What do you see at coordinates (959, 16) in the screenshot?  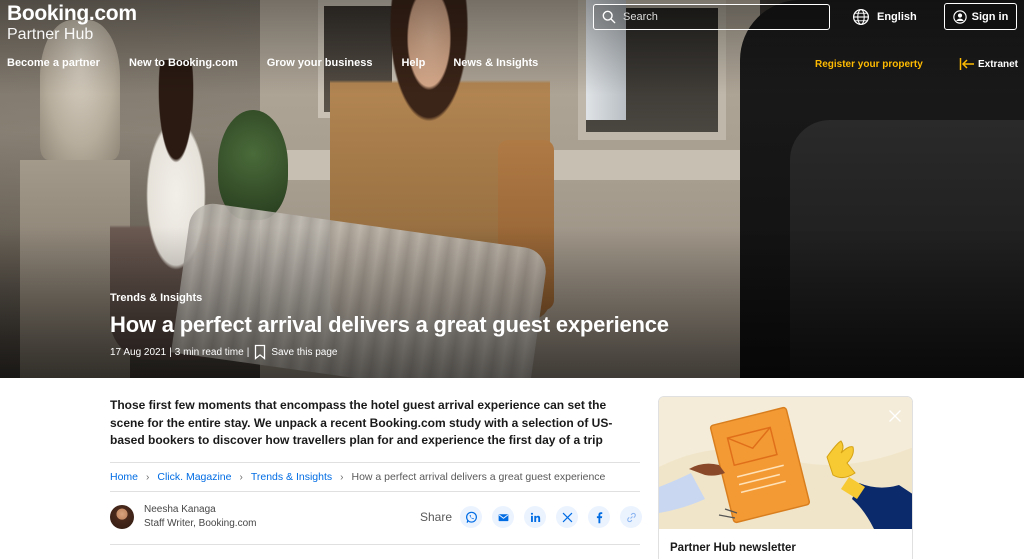 I see `user-icon` at bounding box center [959, 16].